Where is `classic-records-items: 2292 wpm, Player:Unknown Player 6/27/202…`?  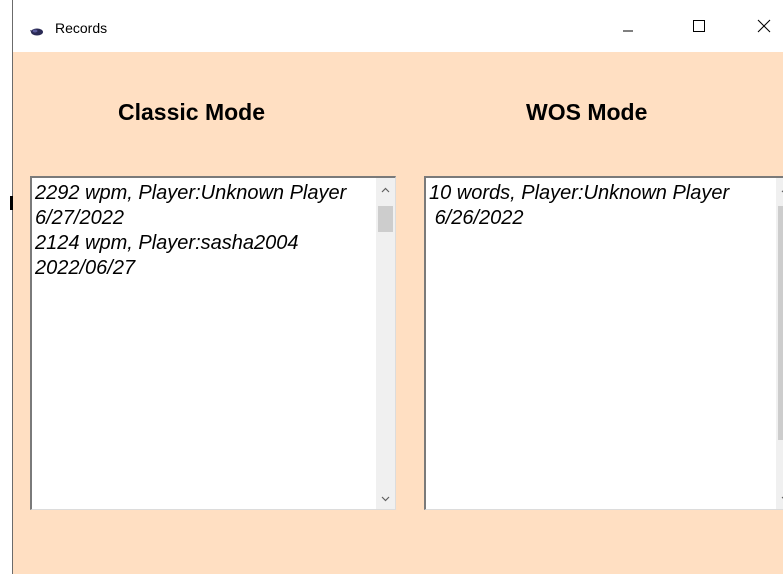
classic-records-items: 2292 wpm, Player:Unknown Player 6/27/202… is located at coordinates (204, 231).